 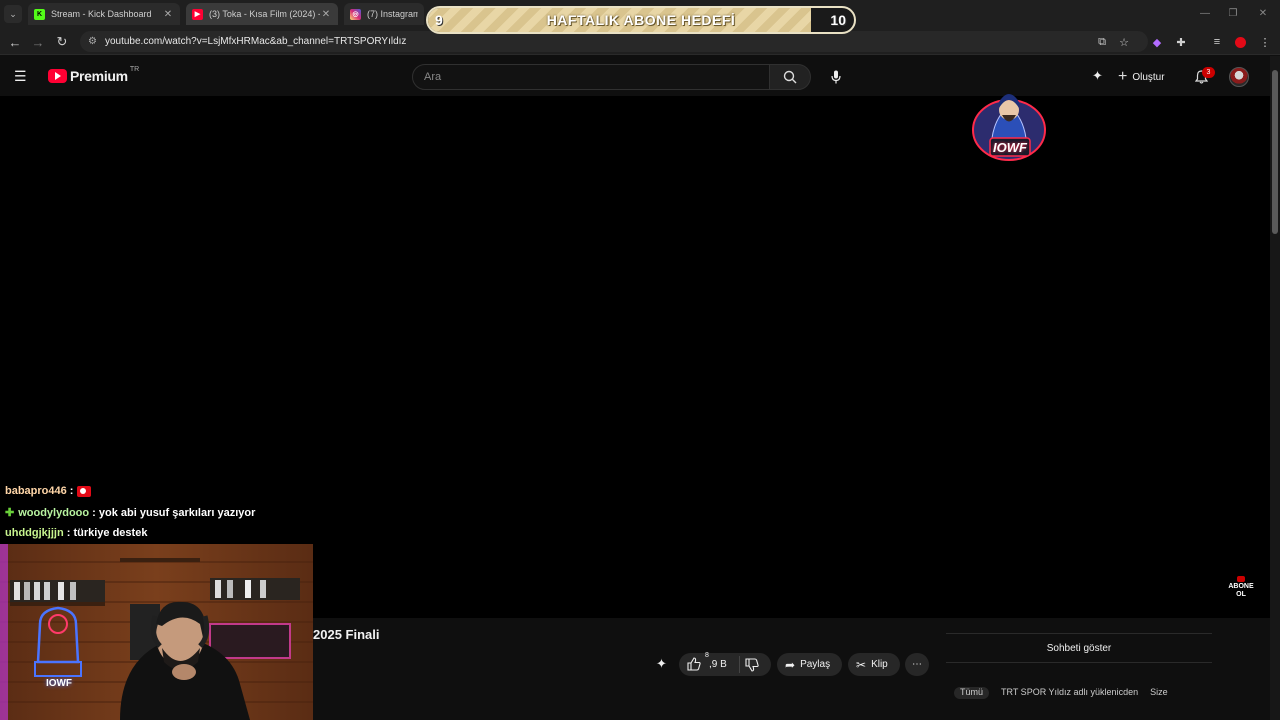 What do you see at coordinates (38, 42) in the screenshot?
I see `forward-icon: →` at bounding box center [38, 42].